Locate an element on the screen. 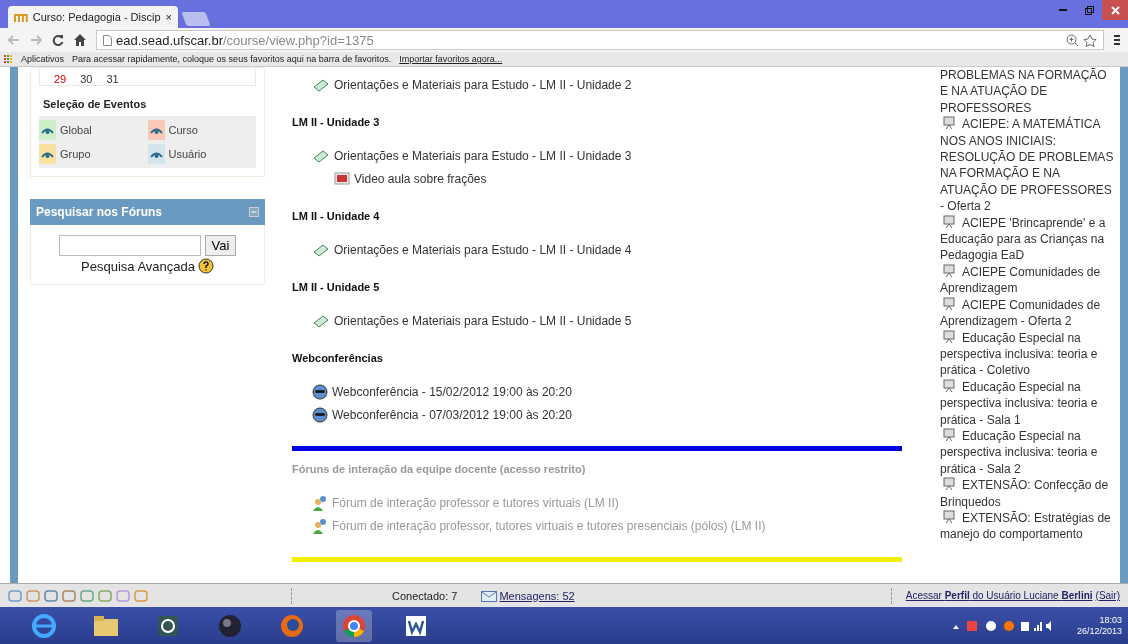  clock-time: 18:03 is located at coordinates (1099, 620).